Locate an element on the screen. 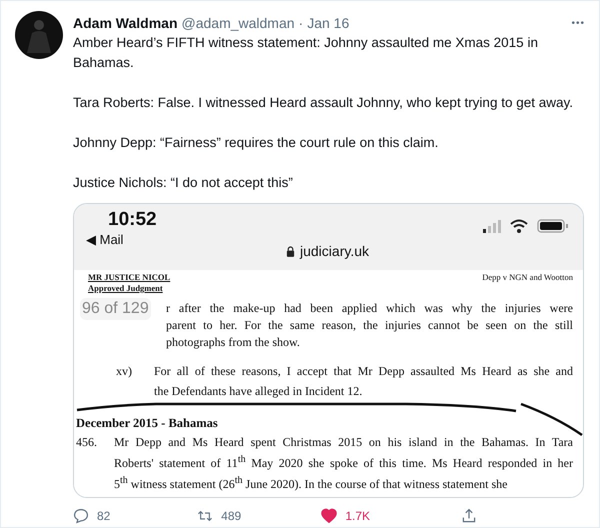 This screenshot has height=528, width=600. action-count: 1.7K is located at coordinates (357, 516).